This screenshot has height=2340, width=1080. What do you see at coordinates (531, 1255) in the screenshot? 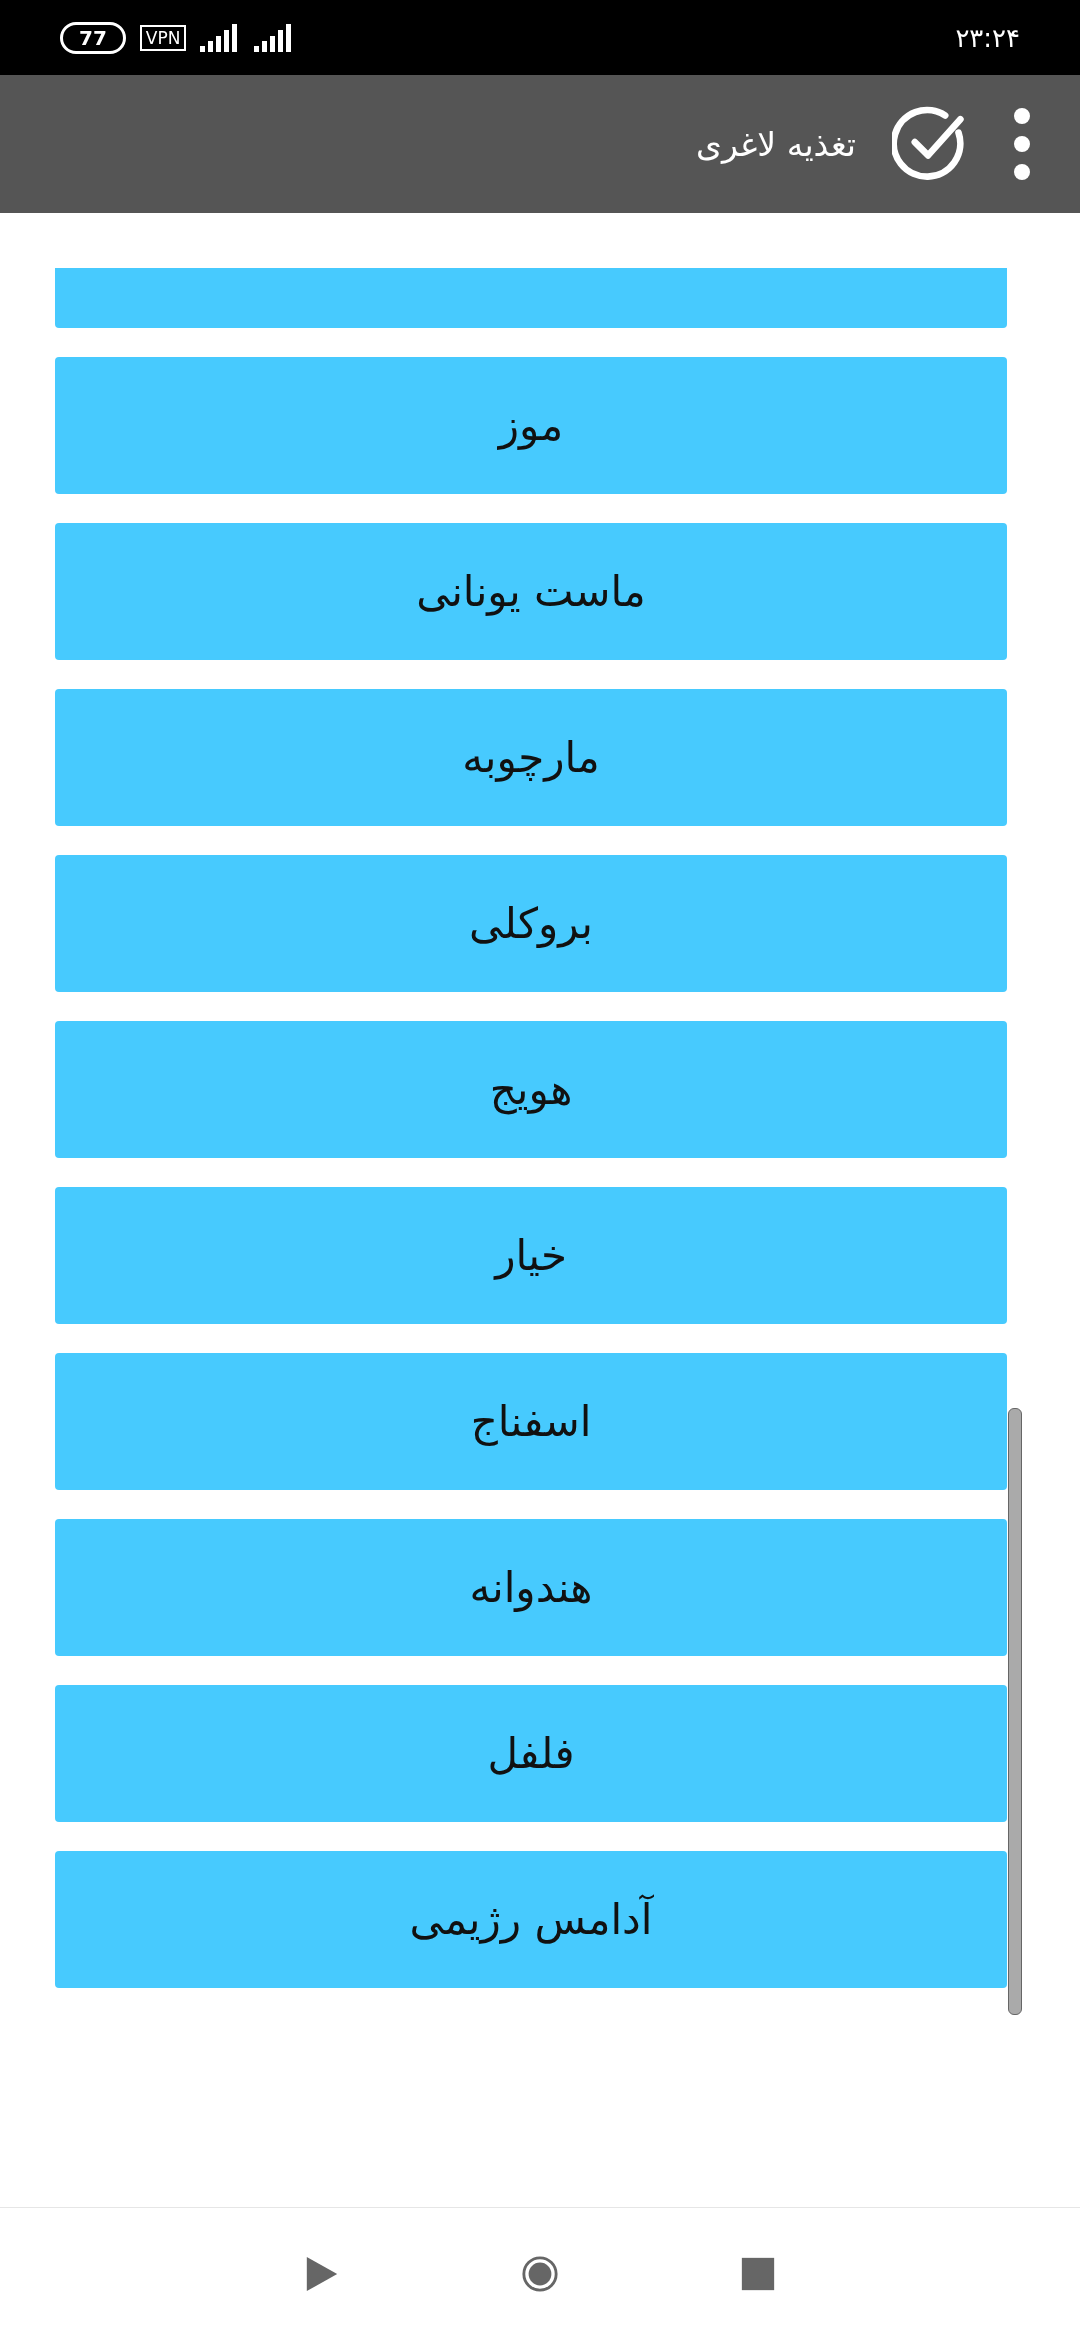
I see `list-item: خیار` at bounding box center [531, 1255].